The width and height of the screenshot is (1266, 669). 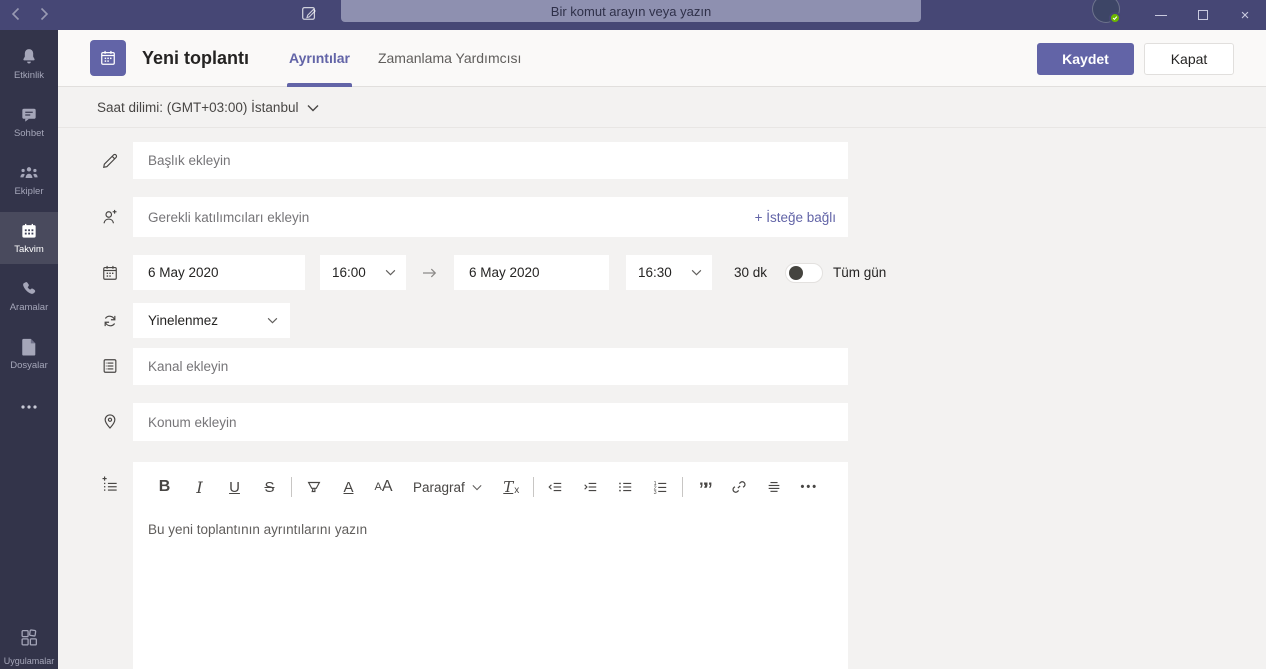 What do you see at coordinates (116, 565) in the screenshot?
I see `agenda-icon` at bounding box center [116, 565].